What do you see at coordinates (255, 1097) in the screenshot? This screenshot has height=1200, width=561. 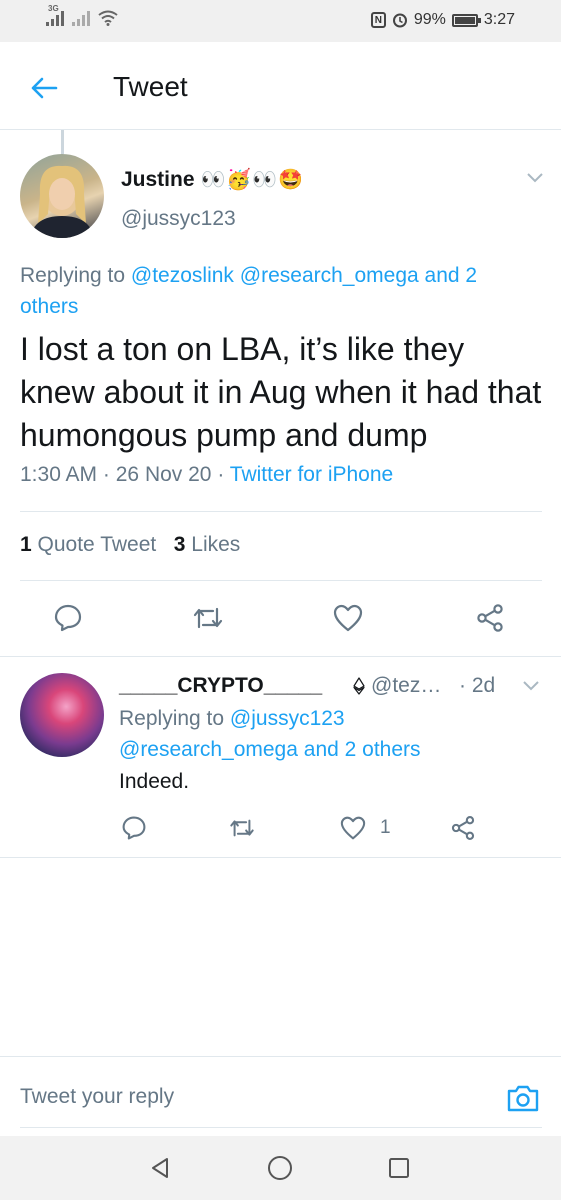 I see `reply-input` at bounding box center [255, 1097].